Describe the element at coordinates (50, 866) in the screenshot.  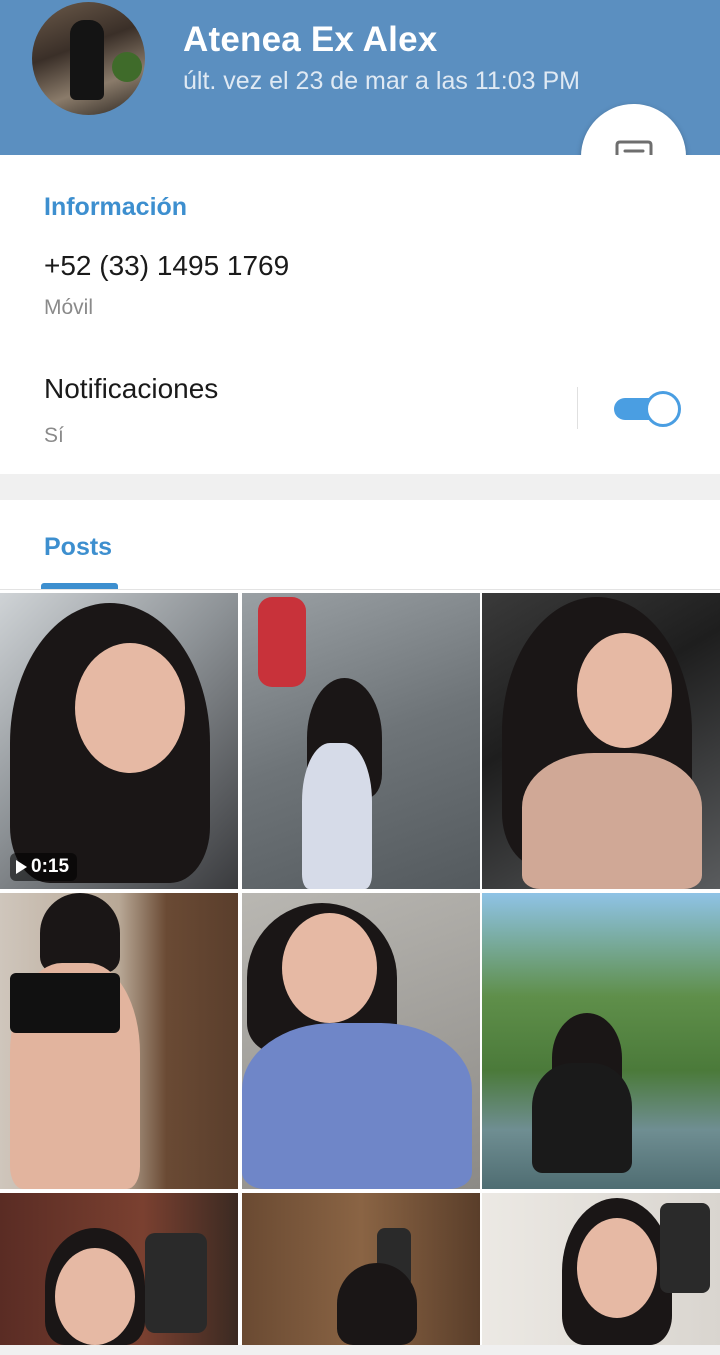
I see `video-duration: 0:15` at that location.